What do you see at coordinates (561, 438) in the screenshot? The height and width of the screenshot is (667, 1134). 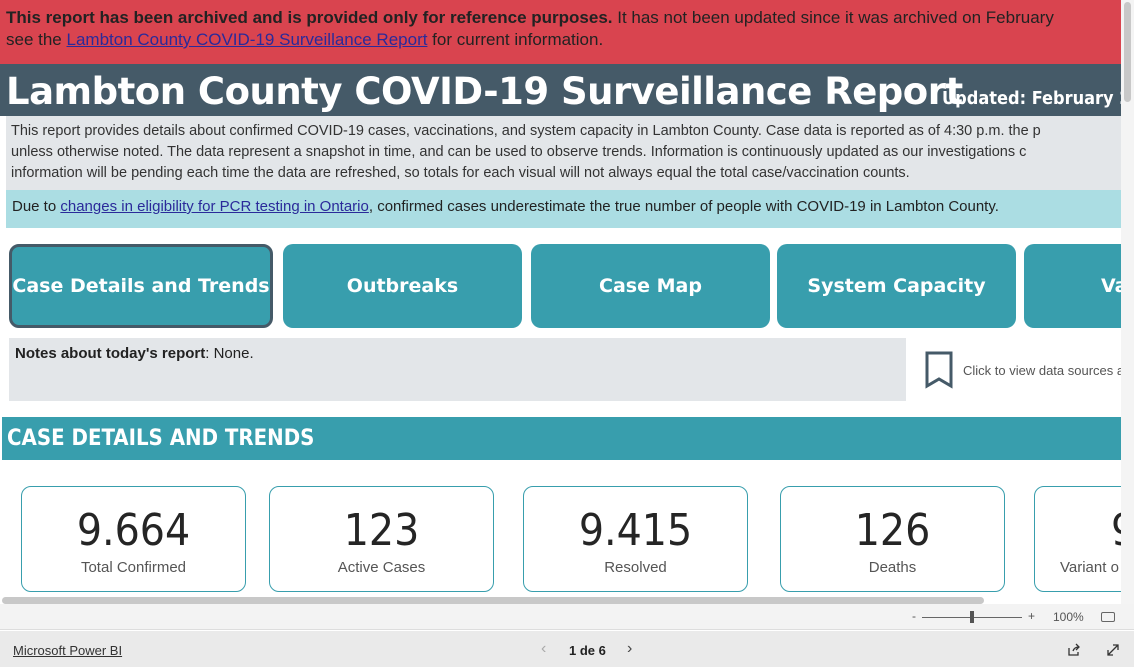 I see `section-title: CASE DETAILS AND TRENDS` at bounding box center [561, 438].